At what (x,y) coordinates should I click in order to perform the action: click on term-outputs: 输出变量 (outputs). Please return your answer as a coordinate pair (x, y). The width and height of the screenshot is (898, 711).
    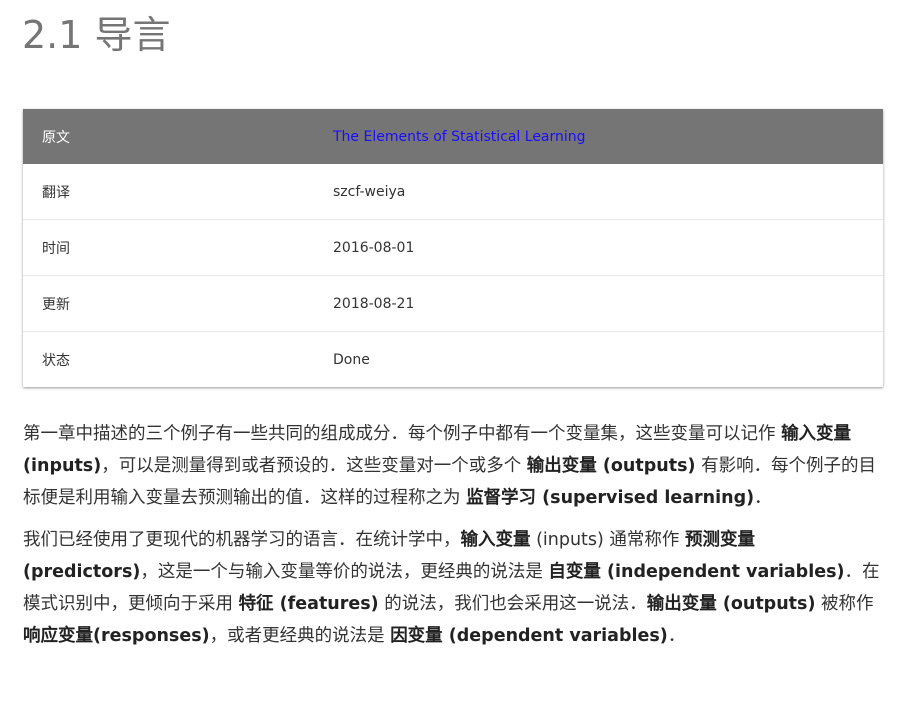
    Looking at the image, I should click on (611, 466).